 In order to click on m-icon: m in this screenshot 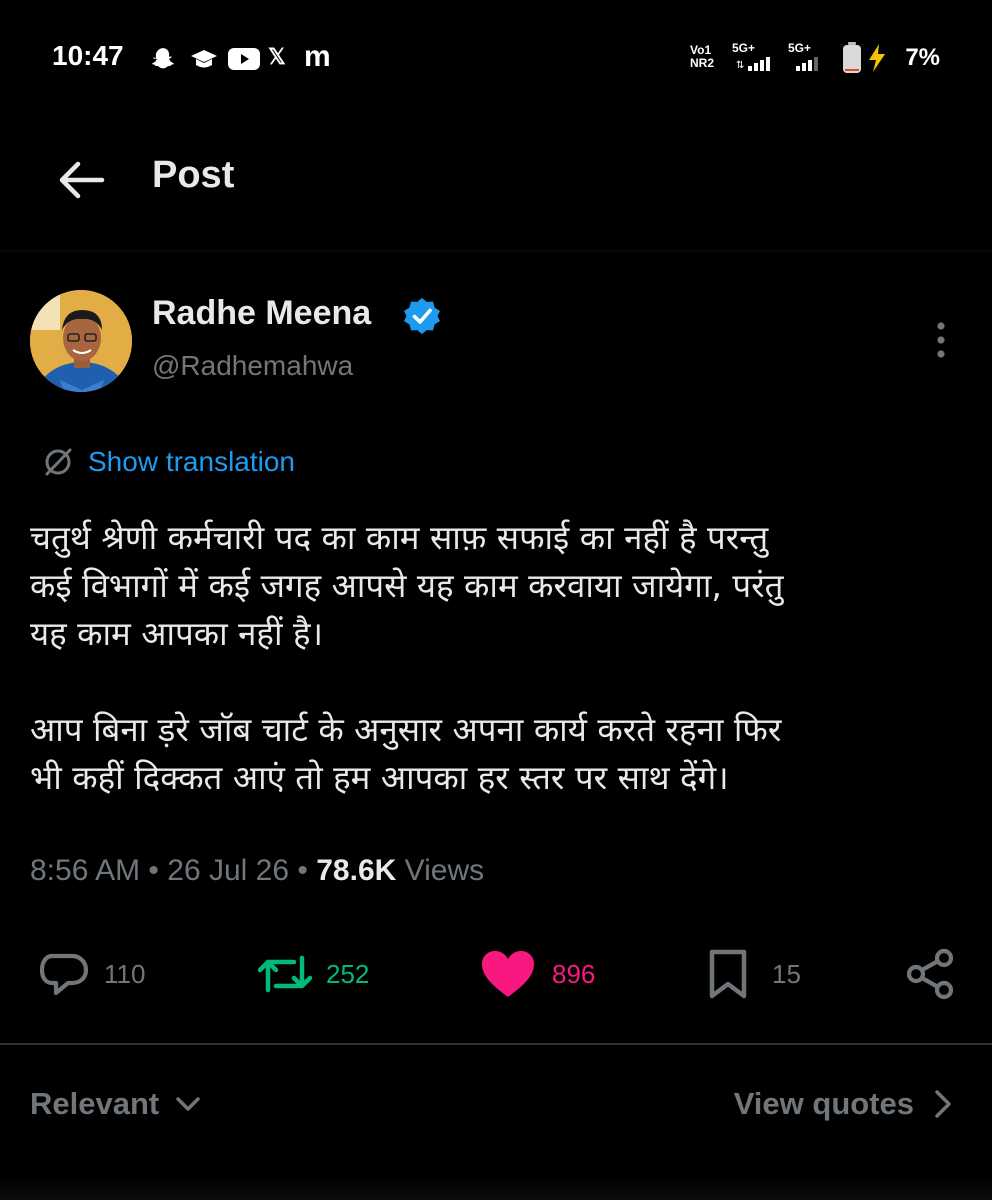, I will do `click(317, 56)`.